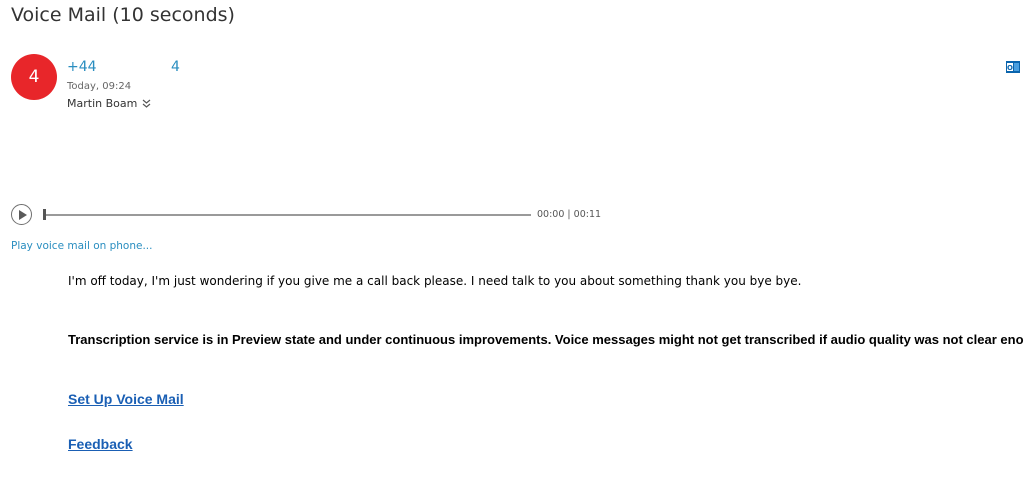 Image resolution: width=1024 pixels, height=479 pixels. Describe the element at coordinates (587, 214) in the screenshot. I see `total-duration: 00:11` at that location.